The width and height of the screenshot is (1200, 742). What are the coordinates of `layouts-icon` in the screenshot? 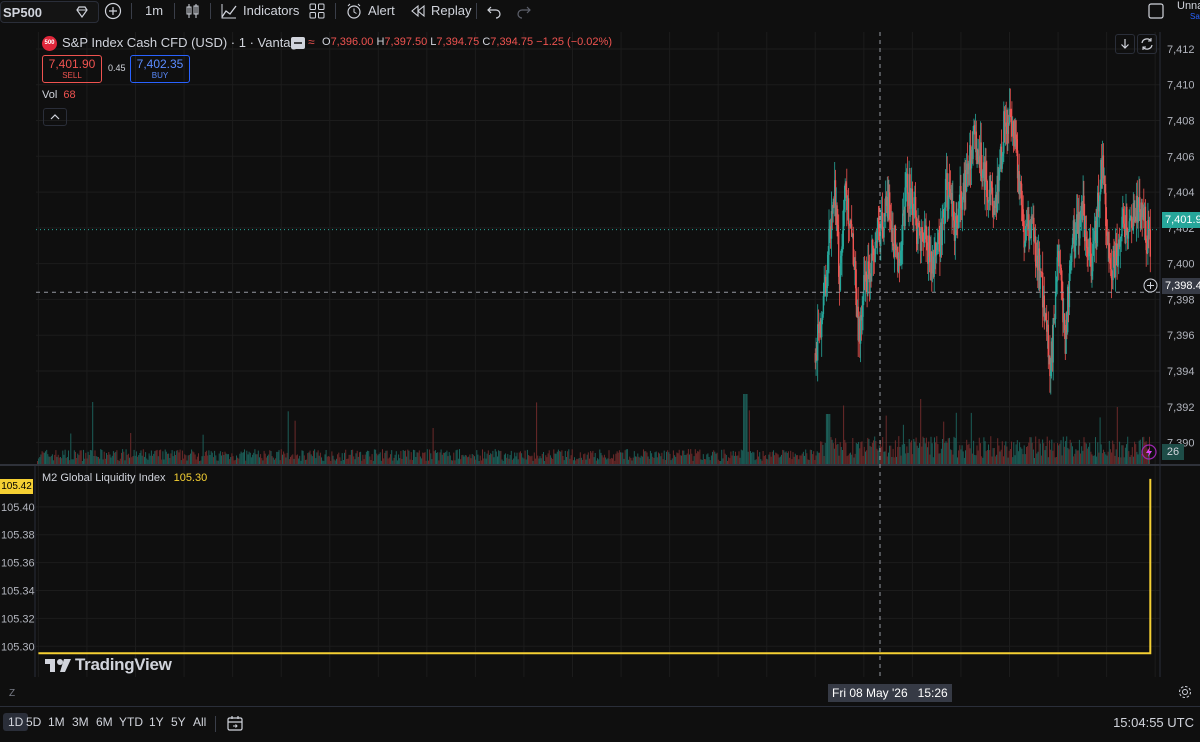 It's located at (317, 11).